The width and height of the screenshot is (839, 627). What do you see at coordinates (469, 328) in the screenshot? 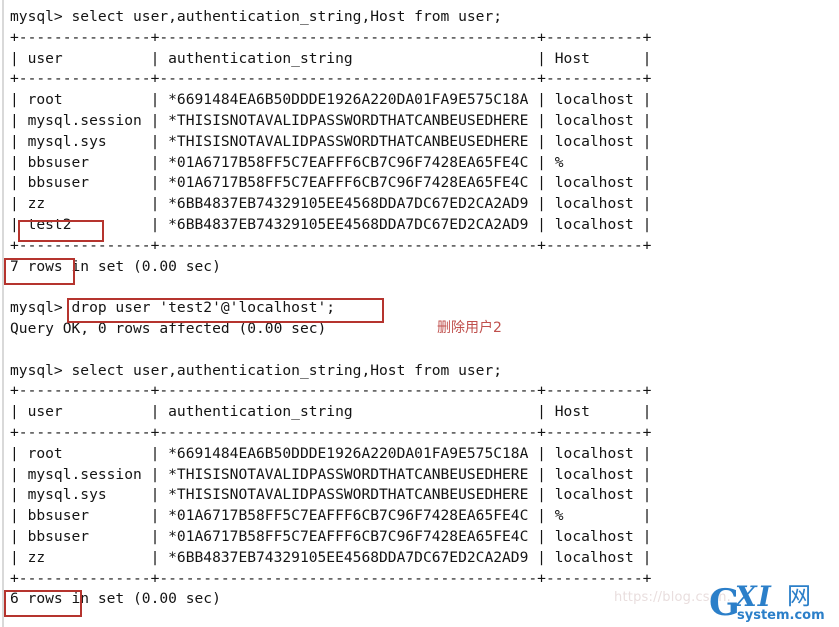
I see `annotation-note-delete-user: 删除用户2` at bounding box center [469, 328].